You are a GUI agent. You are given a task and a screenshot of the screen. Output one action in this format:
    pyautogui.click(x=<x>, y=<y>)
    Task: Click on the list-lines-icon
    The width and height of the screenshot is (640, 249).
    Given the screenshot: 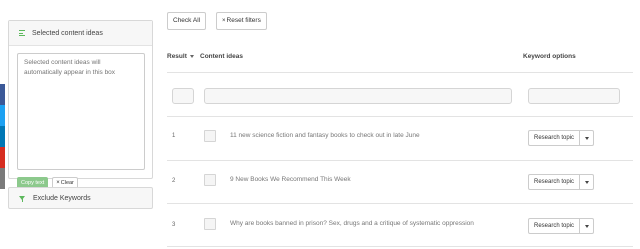 What is the action you would take?
    pyautogui.click(x=22, y=33)
    